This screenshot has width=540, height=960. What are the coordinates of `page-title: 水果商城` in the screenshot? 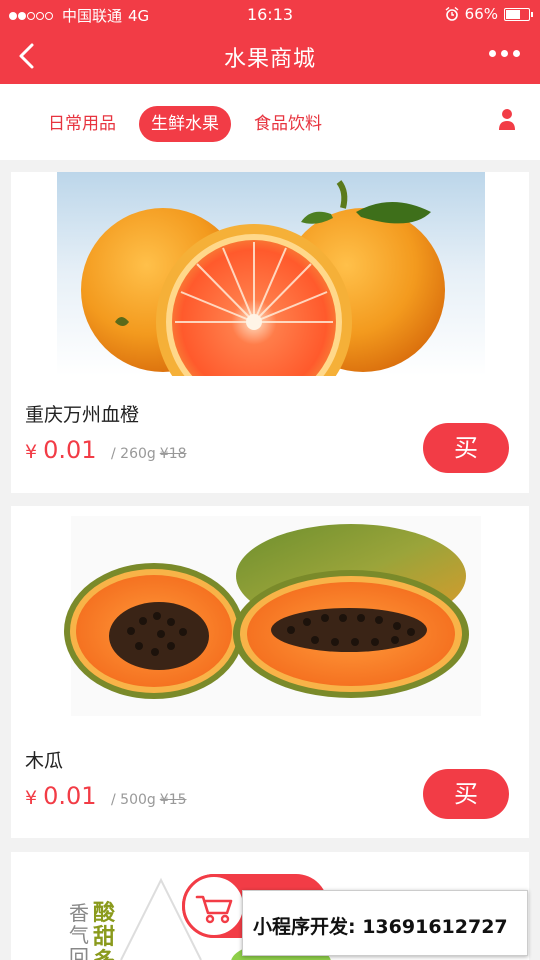 It's located at (269, 59).